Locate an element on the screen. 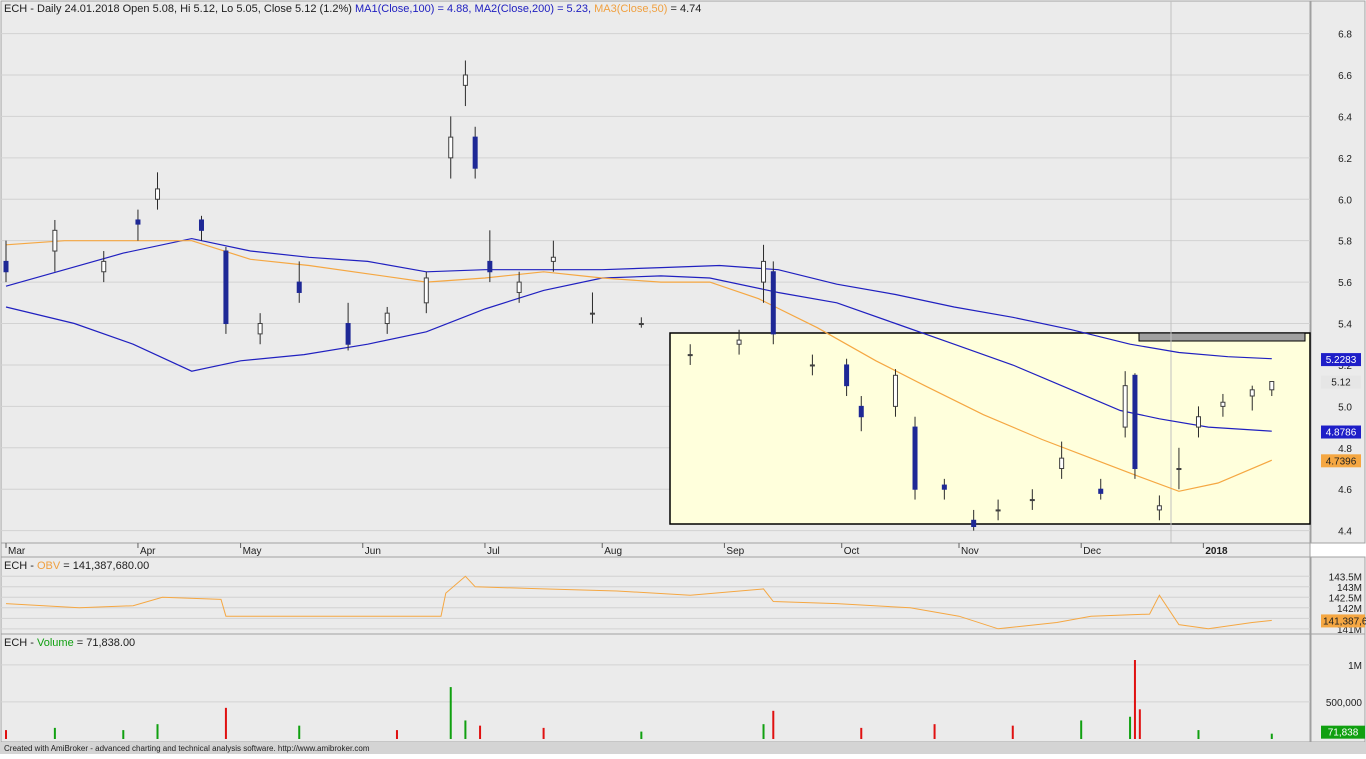 Image resolution: width=1366 pixels, height=759 pixels. price-label-text: 4.8786 is located at coordinates (1341, 433).